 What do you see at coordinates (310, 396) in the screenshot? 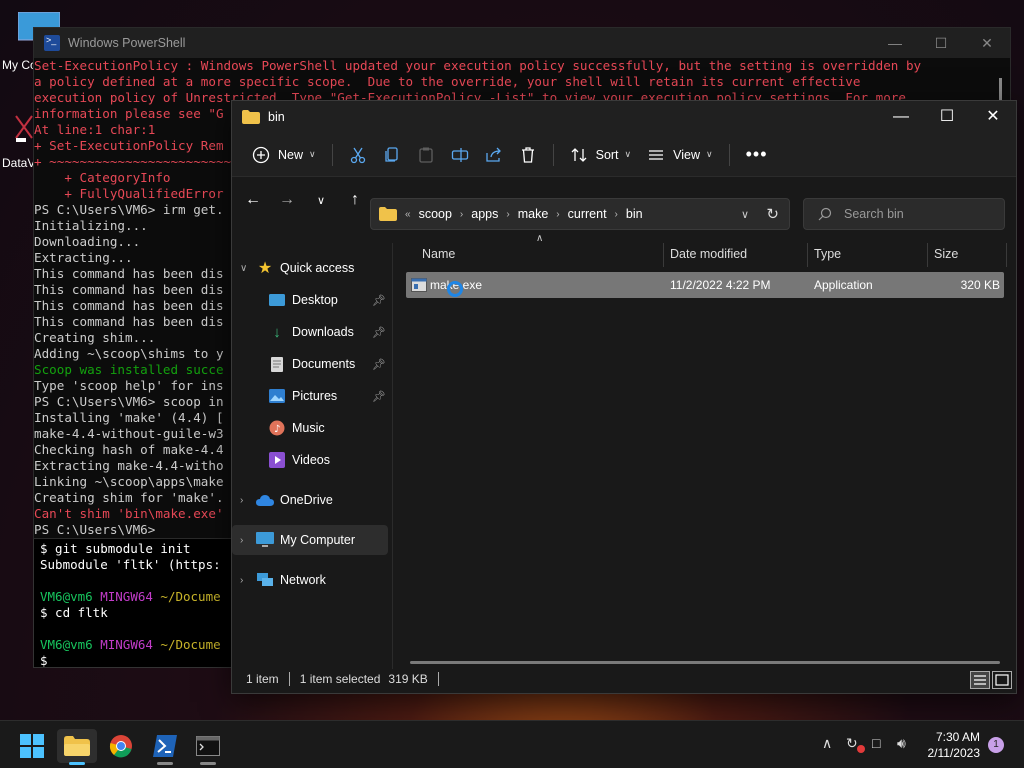
I see `nav-item-pictures: Pictures 📌︎` at bounding box center [310, 396].